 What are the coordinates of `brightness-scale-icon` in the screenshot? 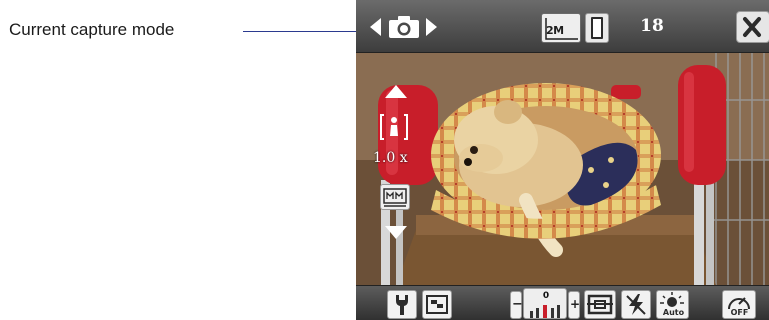 It's located at (545, 311).